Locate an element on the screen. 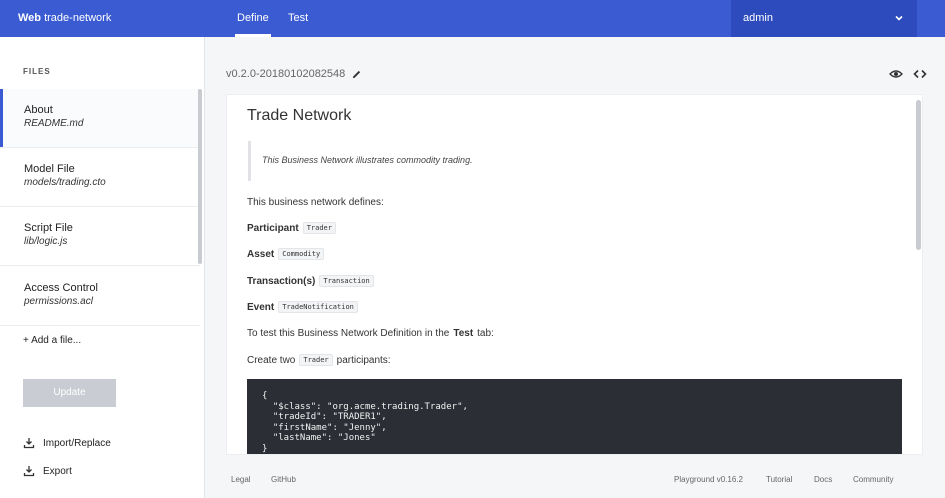 Image resolution: width=945 pixels, height=498 pixels. file-item-about: About README.md is located at coordinates (100, 118).